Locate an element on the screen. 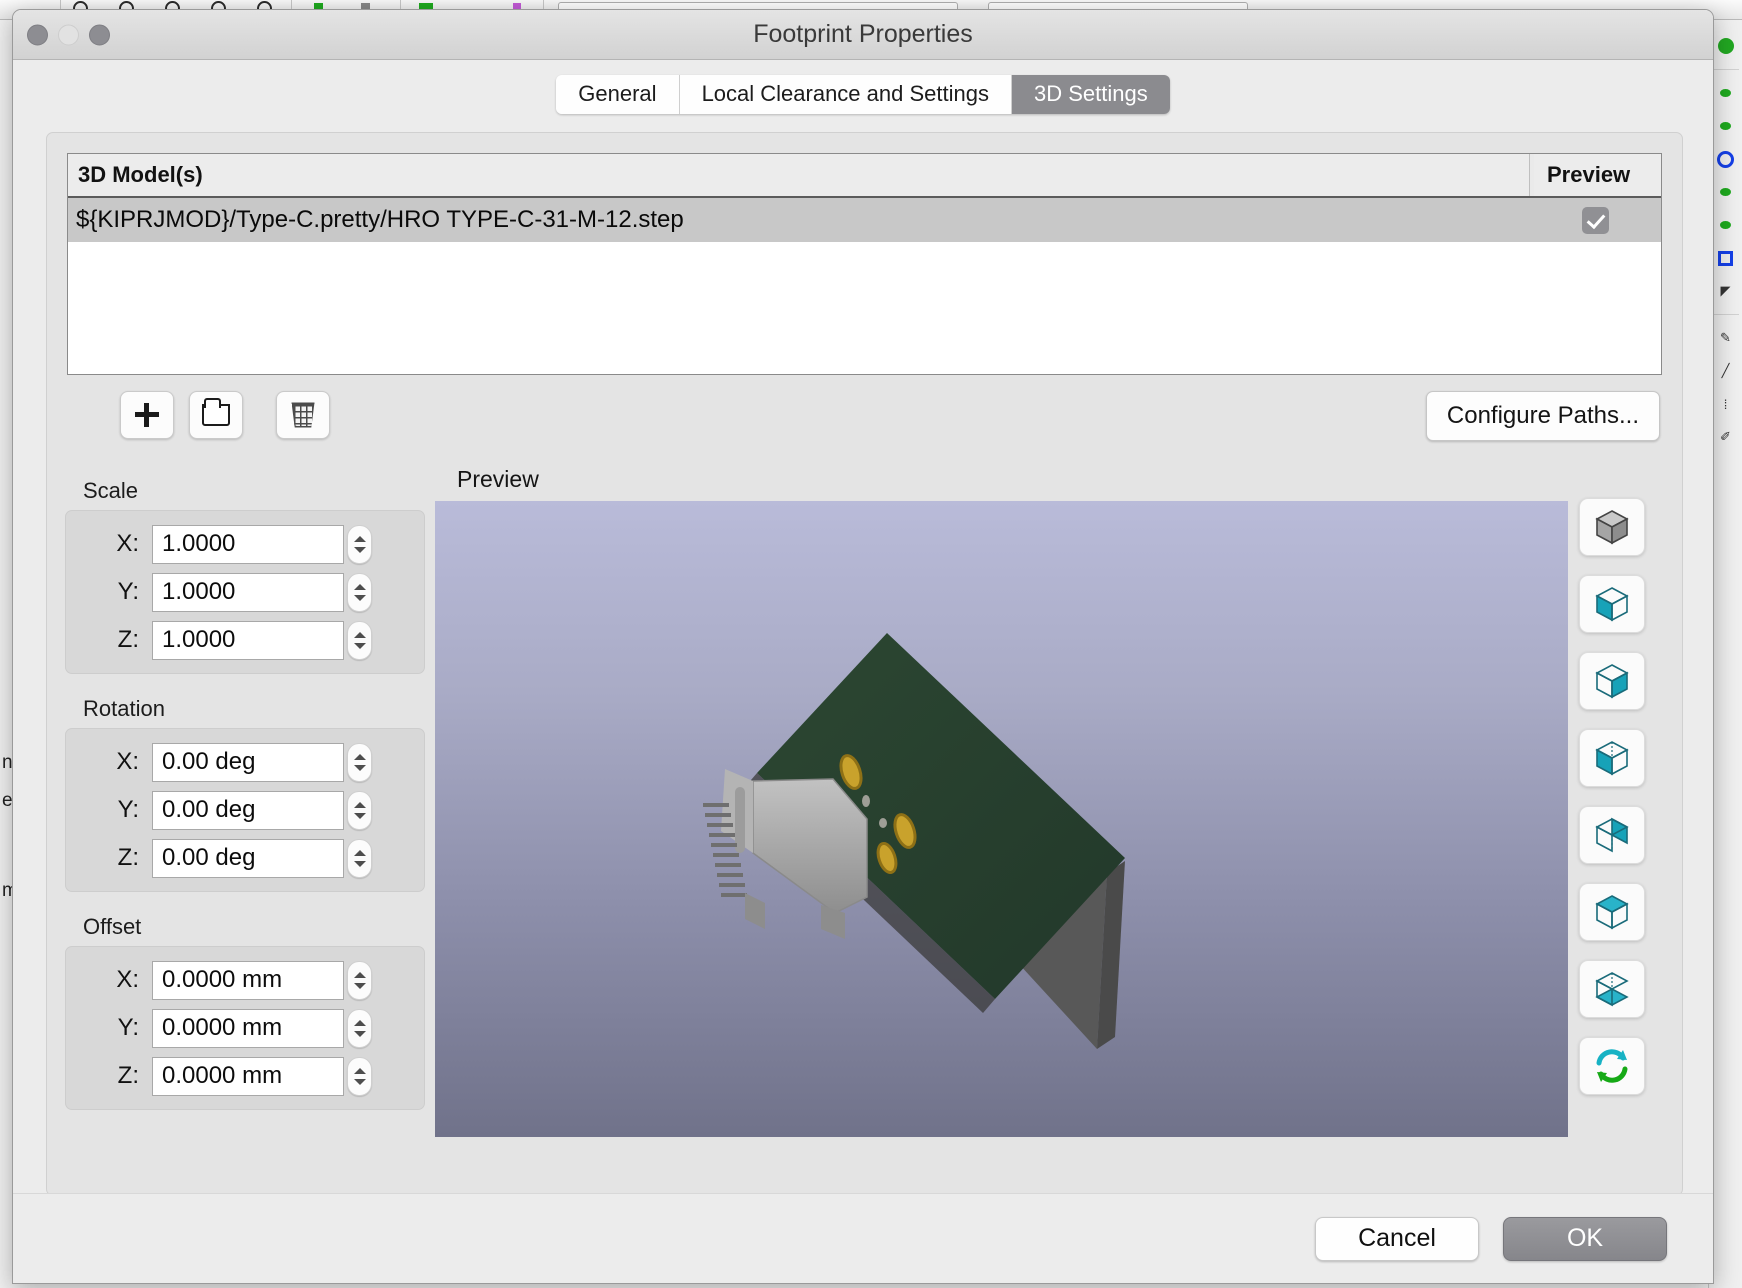  rotation-z-input: 0.00 deg is located at coordinates (248, 858).